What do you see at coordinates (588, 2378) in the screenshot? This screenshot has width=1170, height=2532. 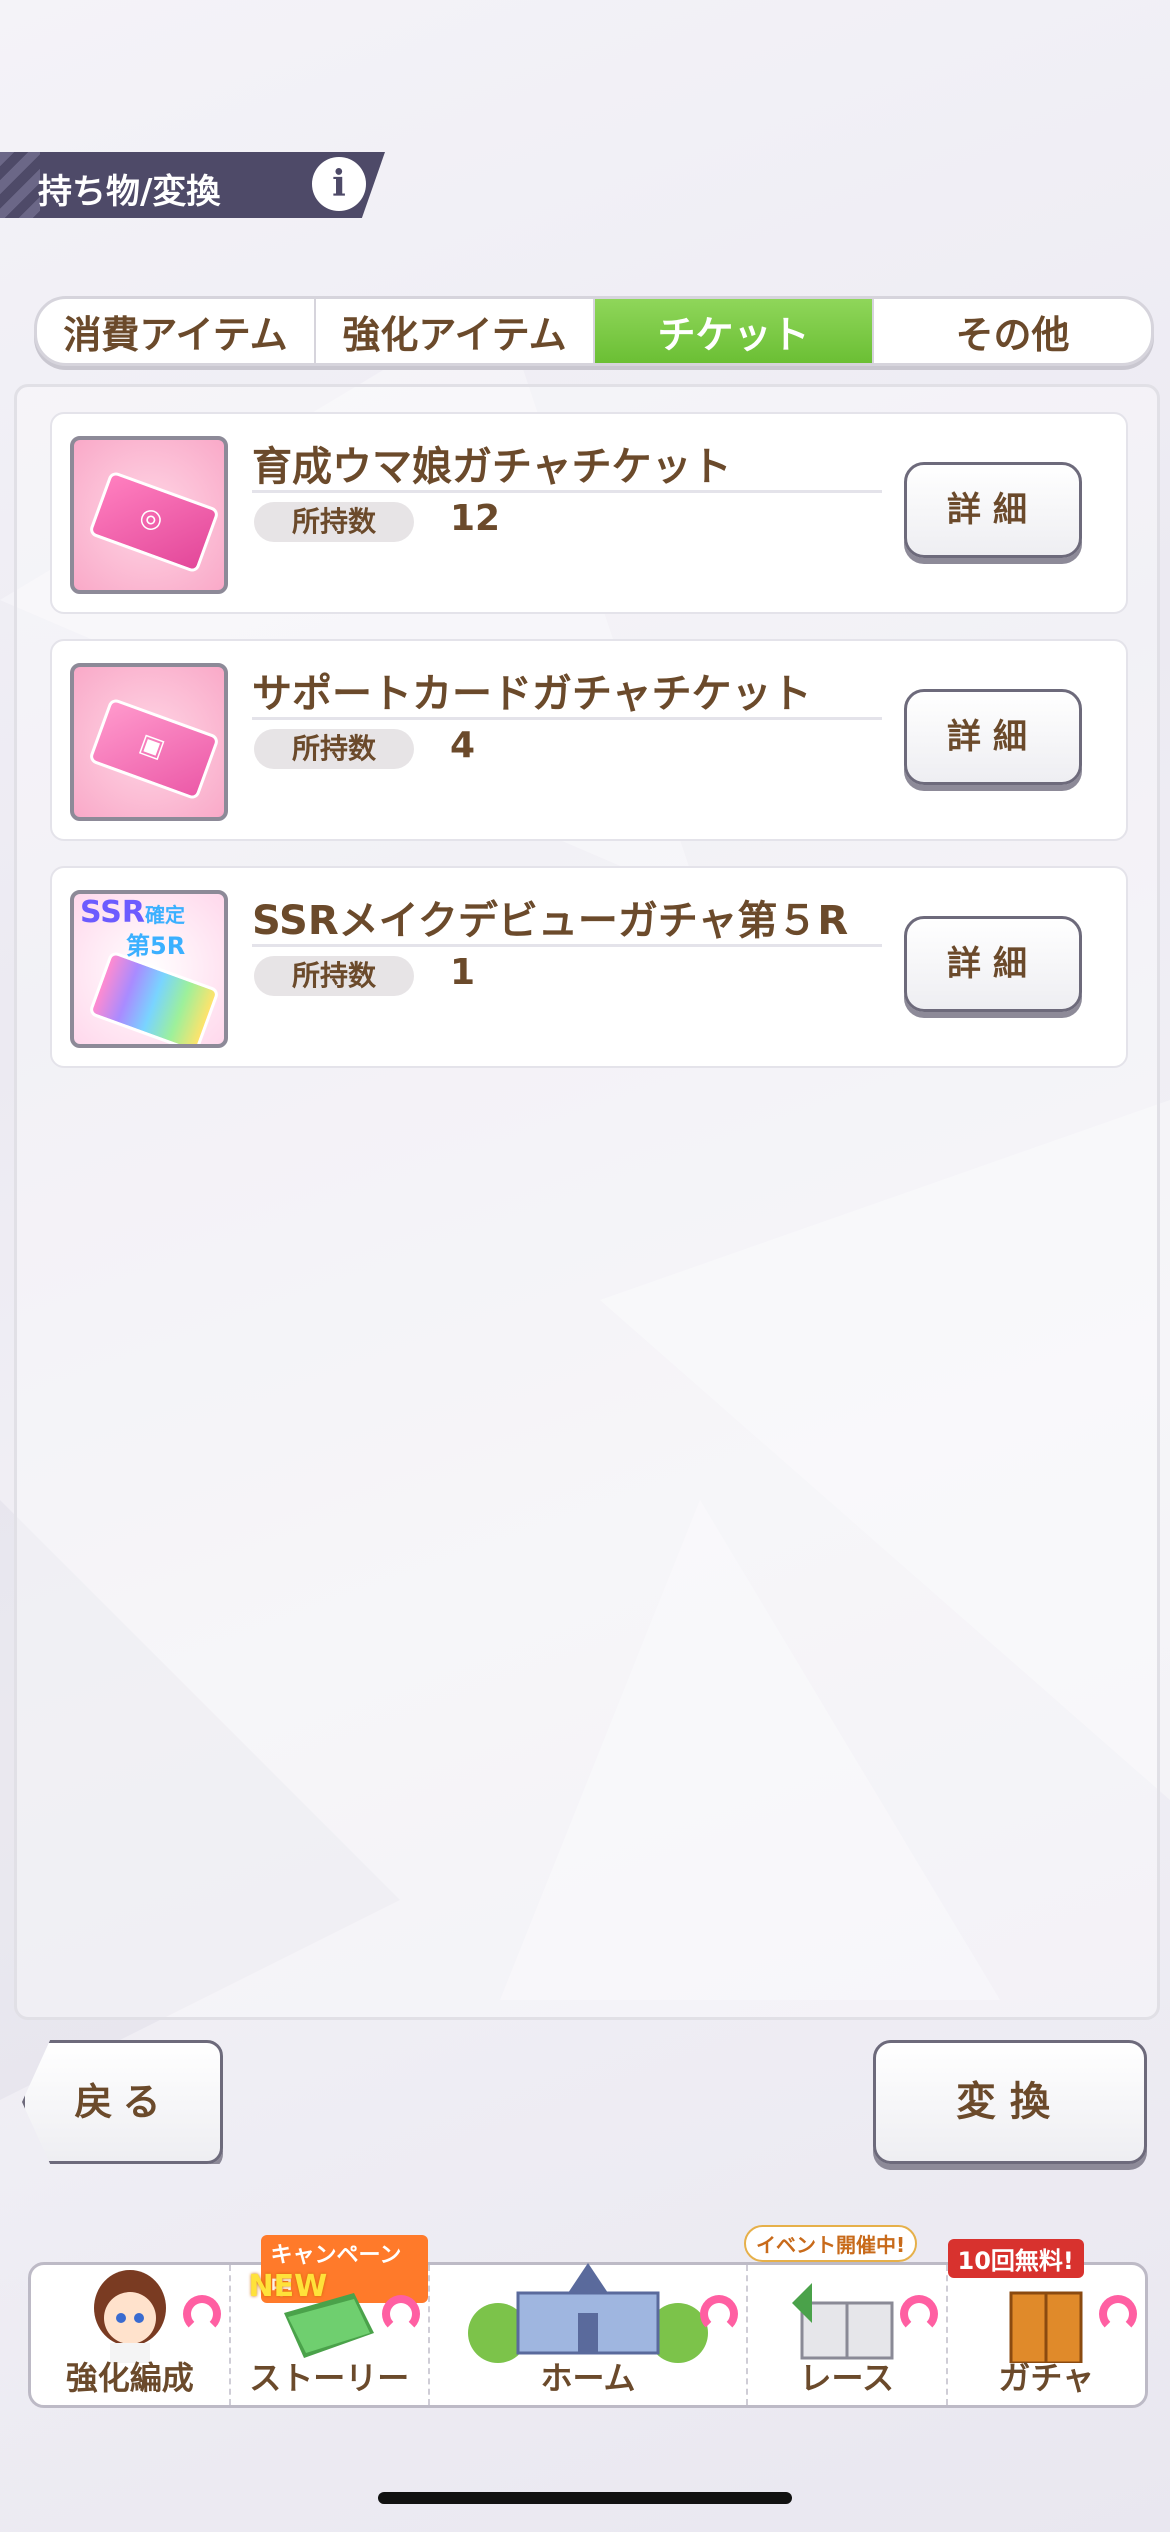 I see `nav-label: ホーム` at bounding box center [588, 2378].